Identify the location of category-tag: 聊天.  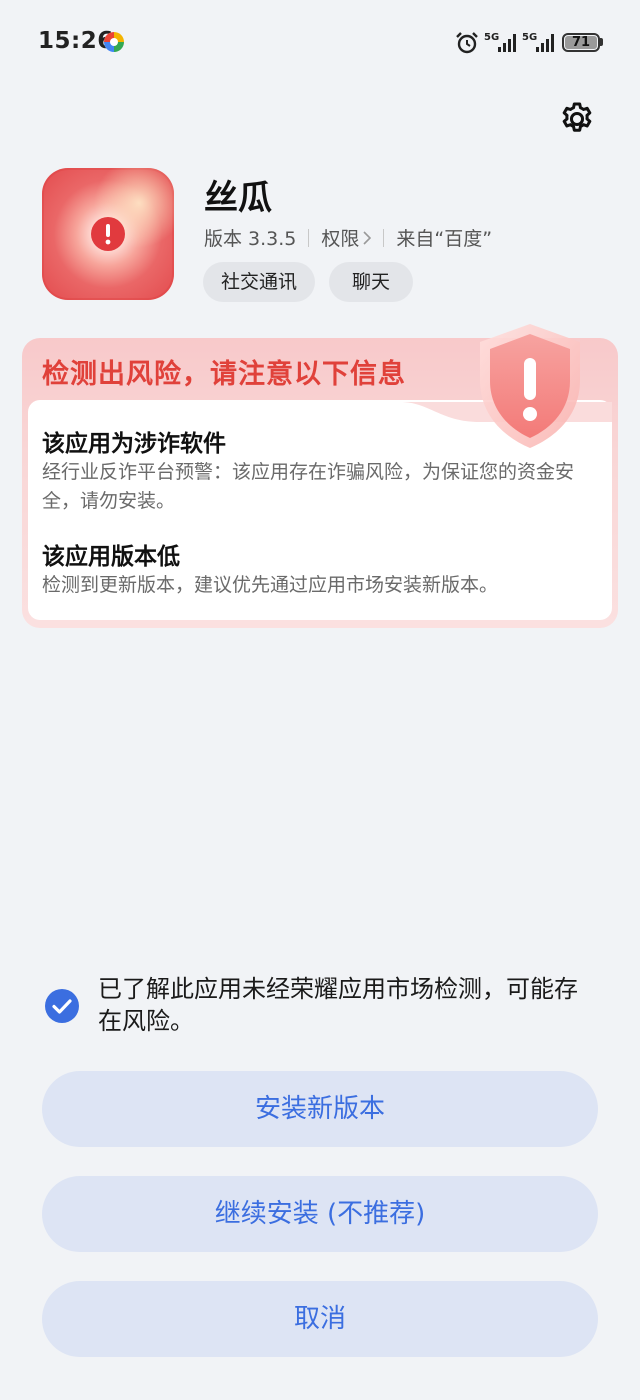
(371, 282).